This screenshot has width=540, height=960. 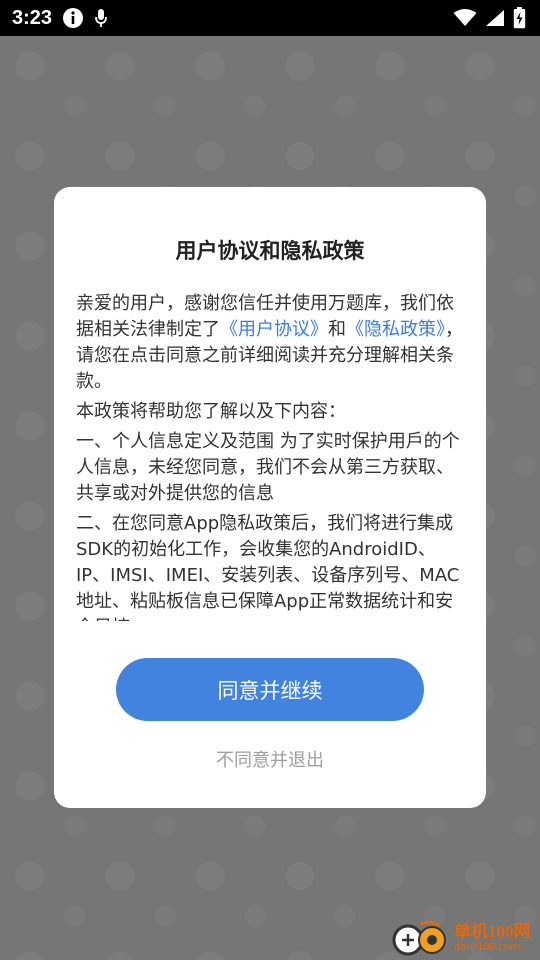 I want to click on watermark: 单机100网 danji100.com, so click(x=465, y=938).